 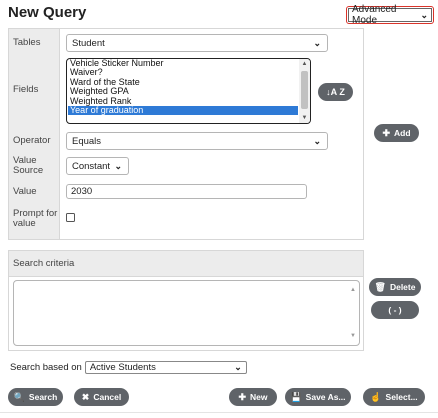 What do you see at coordinates (186, 191) in the screenshot?
I see `value-input: 2030` at bounding box center [186, 191].